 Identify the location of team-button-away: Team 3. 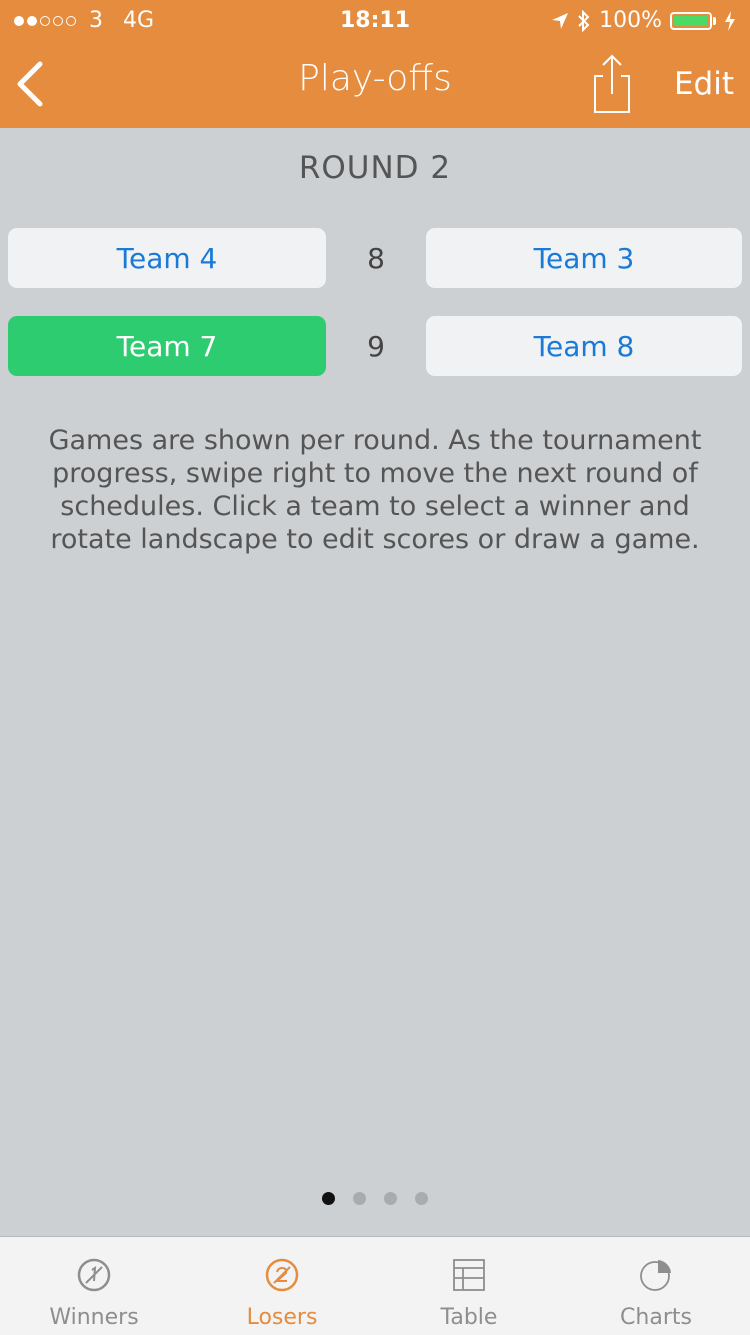
(584, 258).